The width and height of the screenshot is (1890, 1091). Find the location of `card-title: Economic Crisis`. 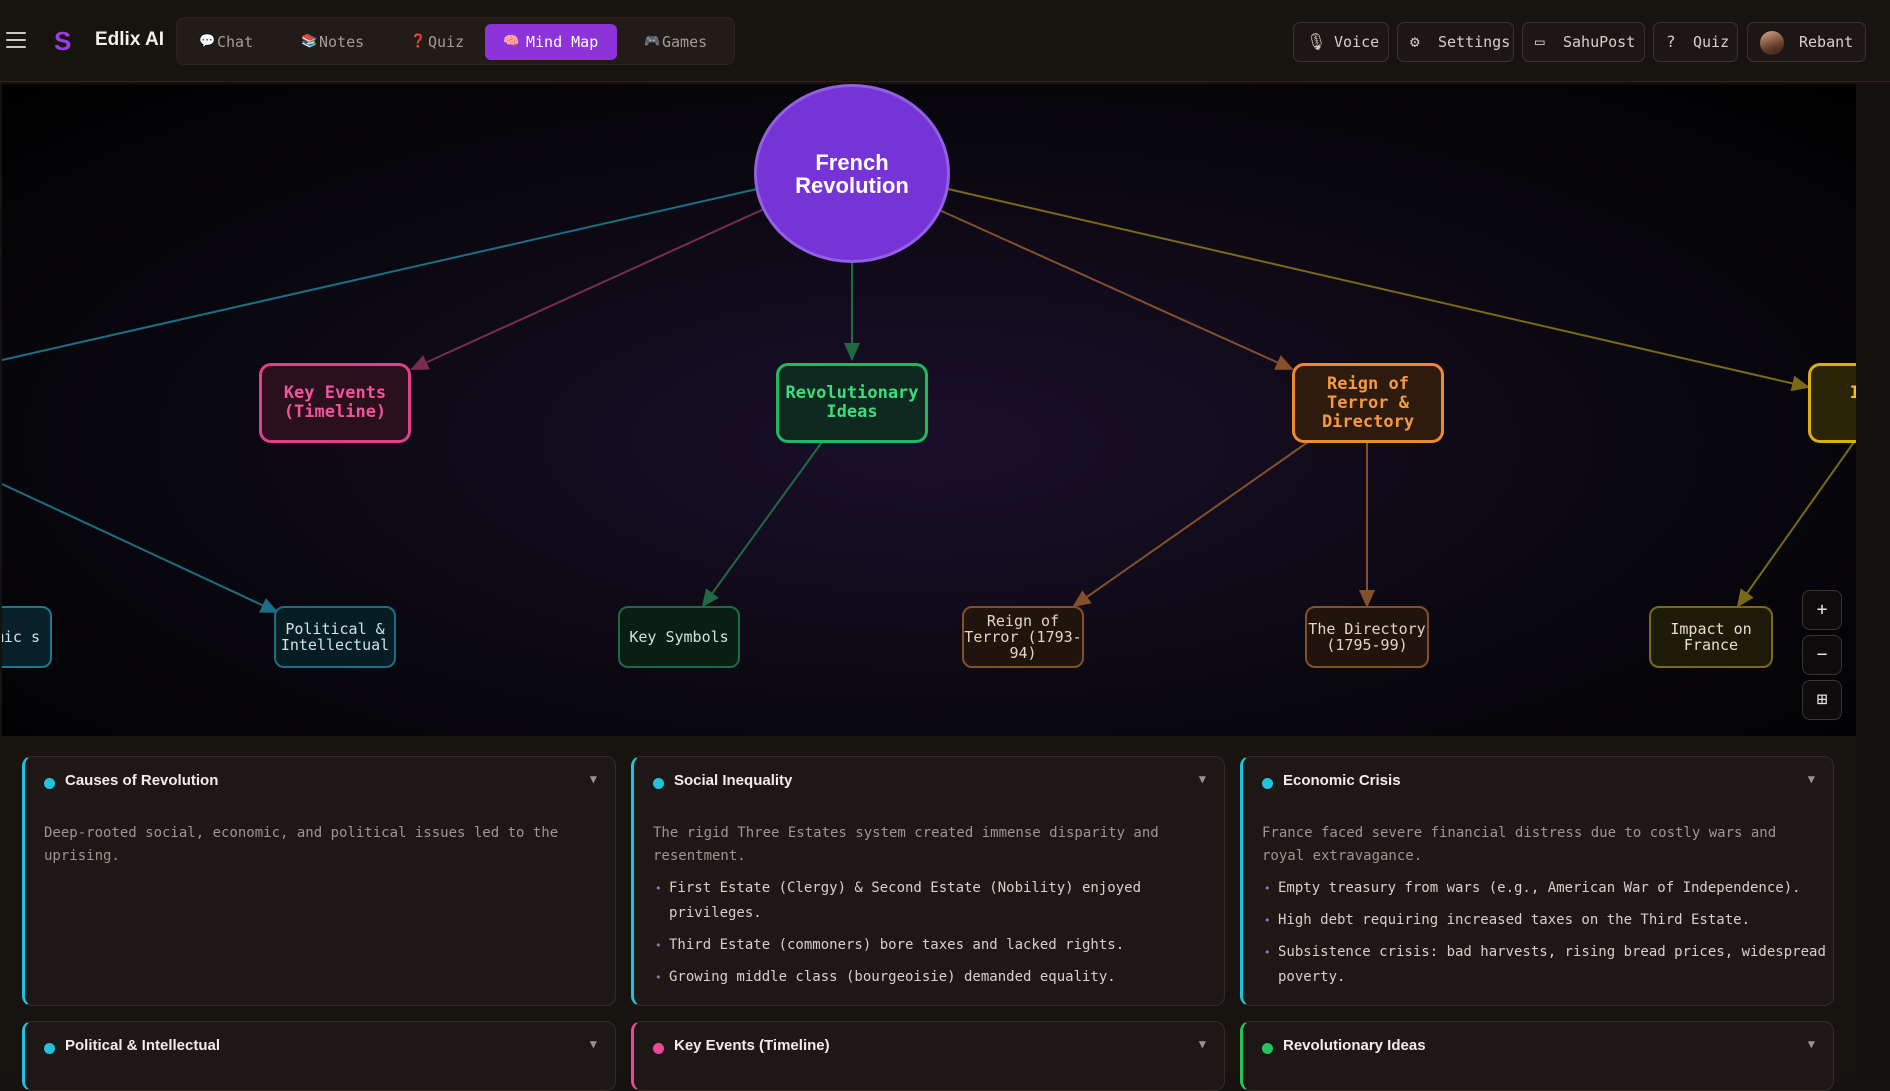

card-title: Economic Crisis is located at coordinates (1342, 780).